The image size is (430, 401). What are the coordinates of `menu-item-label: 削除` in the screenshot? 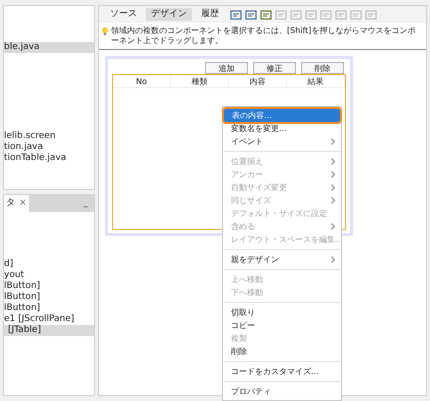 It's located at (239, 352).